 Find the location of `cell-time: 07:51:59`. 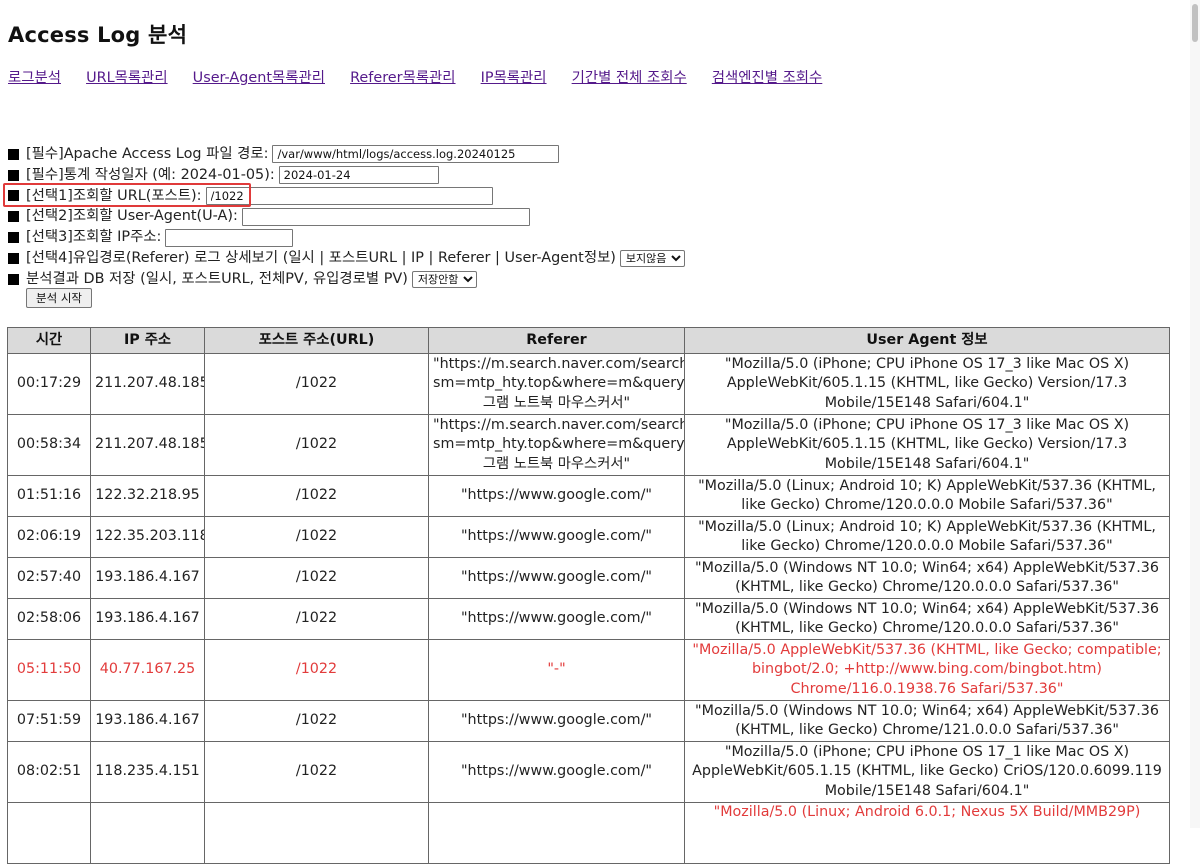

cell-time: 07:51:59 is located at coordinates (49, 721).